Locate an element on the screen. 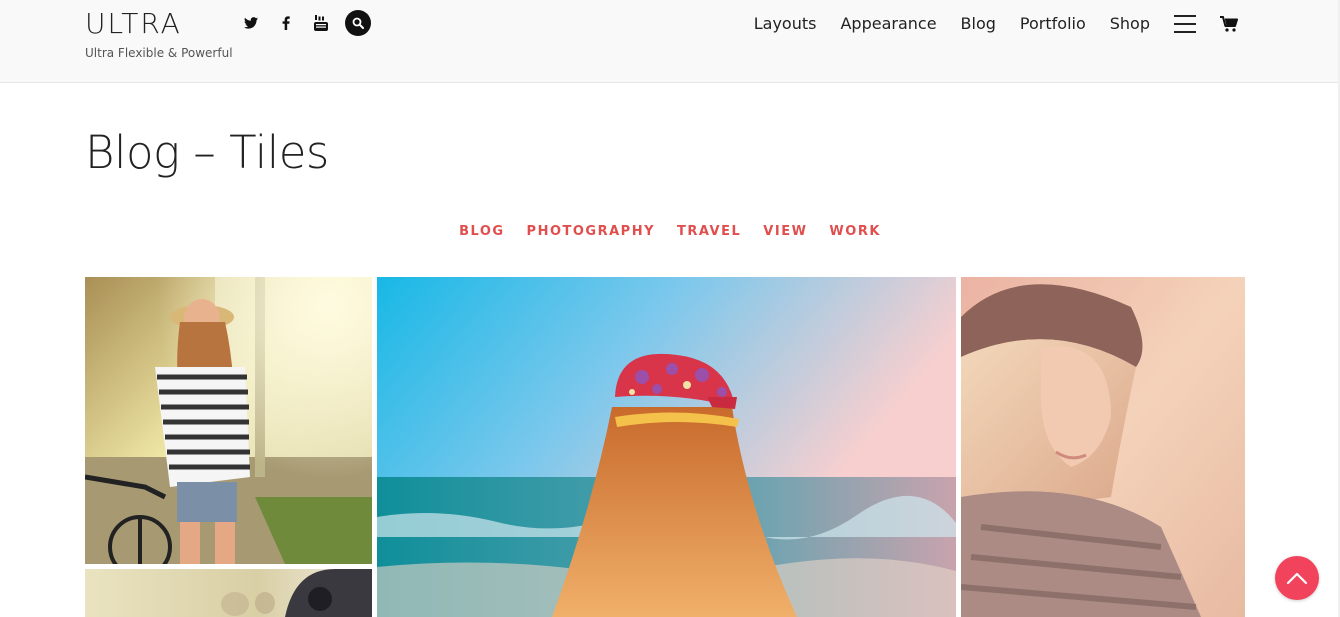 Image resolution: width=1340 pixels, height=617 pixels. search-icon is located at coordinates (358, 23).